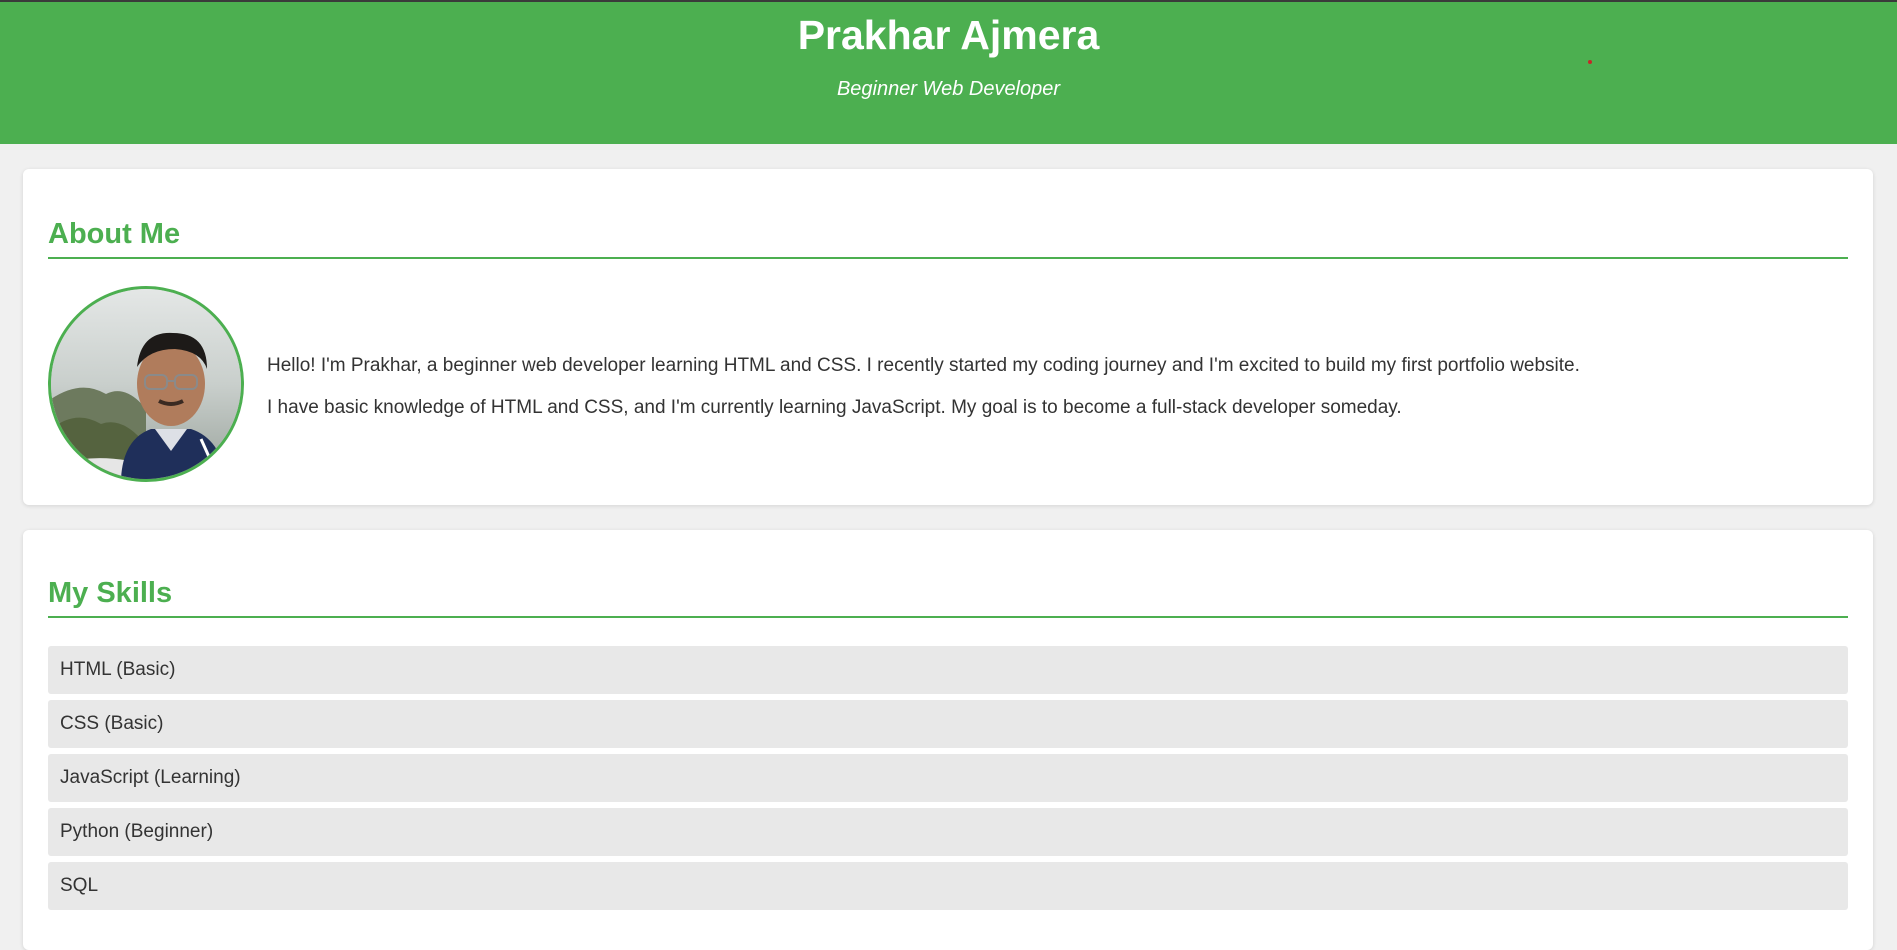  Describe the element at coordinates (948, 832) in the screenshot. I see `skill-item: Python (Beginner)` at that location.